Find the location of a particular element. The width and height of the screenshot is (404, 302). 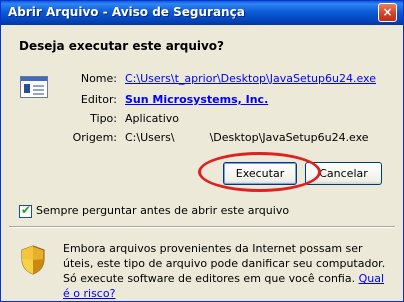

title-bar: Abrir Arquivo - Aviso de Segurança × is located at coordinates (202, 13).